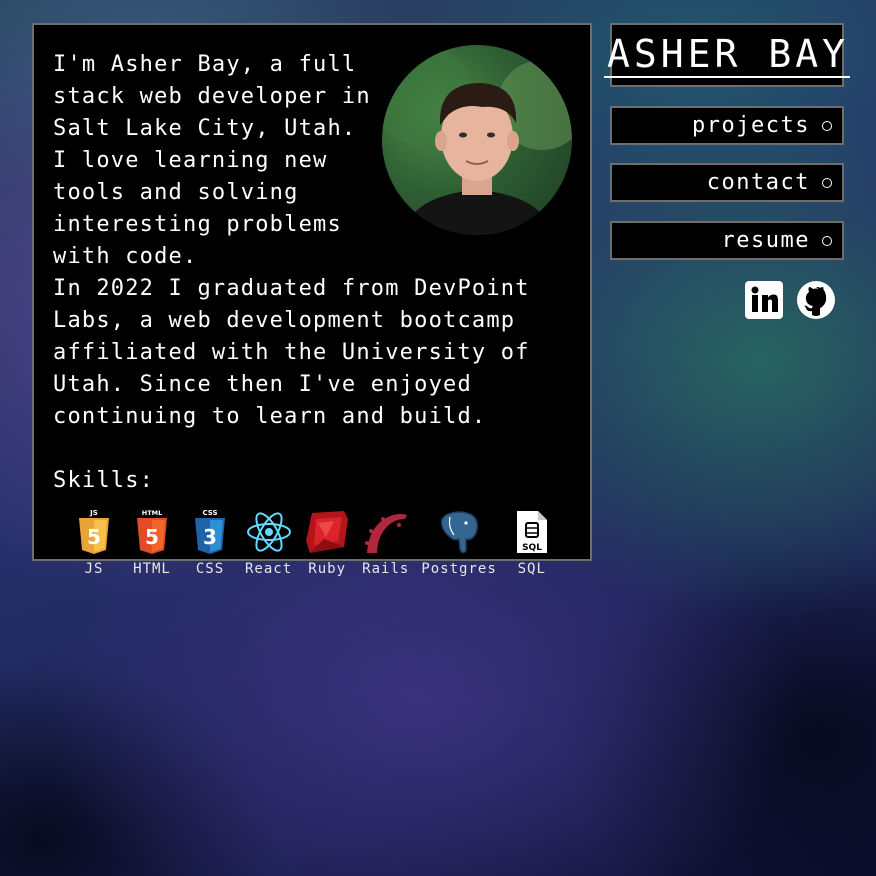 This screenshot has height=876, width=876. I want to click on svg-text: JS, so click(93, 513).